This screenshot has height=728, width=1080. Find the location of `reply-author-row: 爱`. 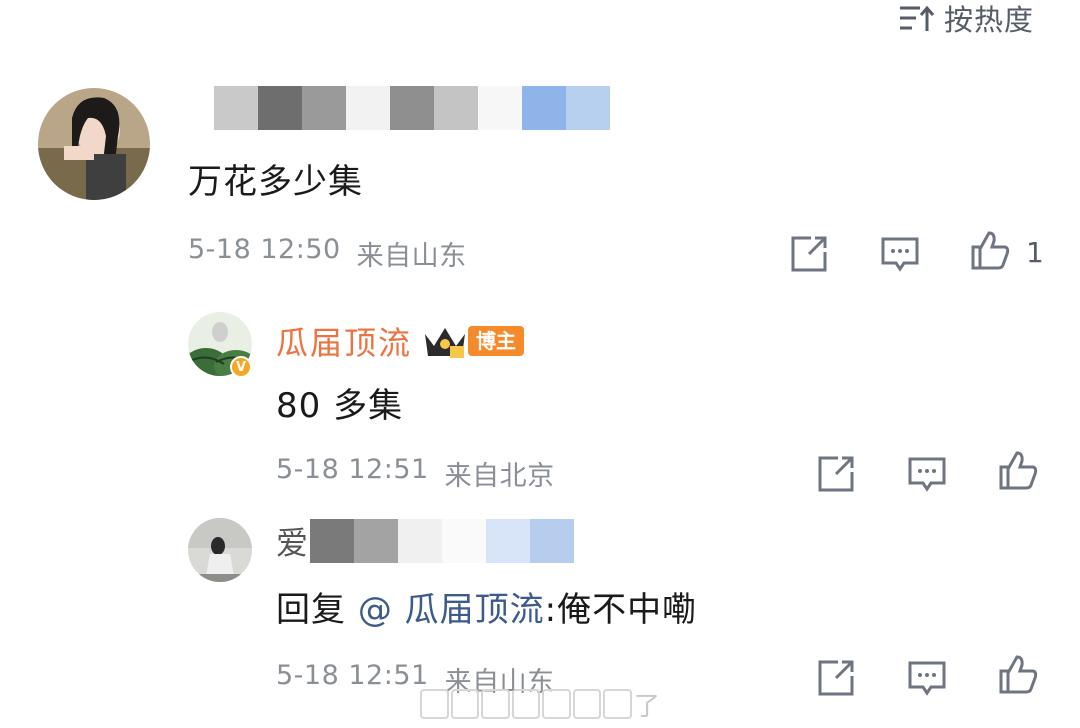

reply-author-row: 爱 is located at coordinates (425, 541).